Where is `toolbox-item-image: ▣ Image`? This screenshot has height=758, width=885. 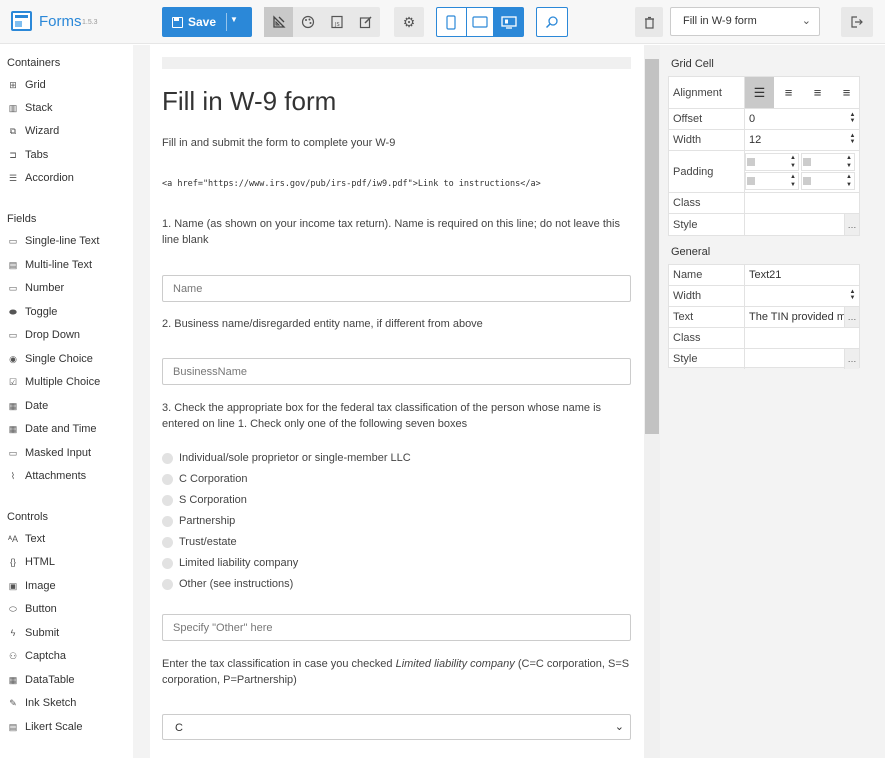 toolbox-item-image: ▣ Image is located at coordinates (31, 586).